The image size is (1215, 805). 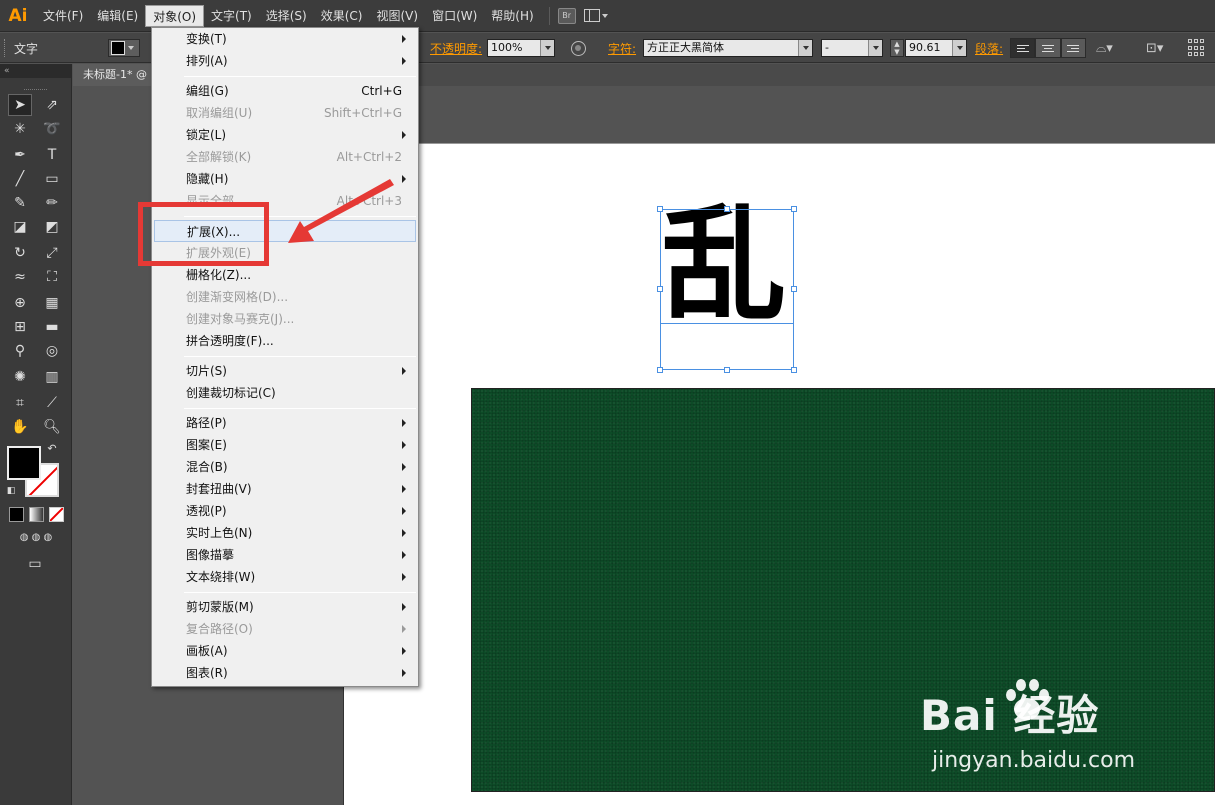 I want to click on align-left-button, so click(x=1023, y=48).